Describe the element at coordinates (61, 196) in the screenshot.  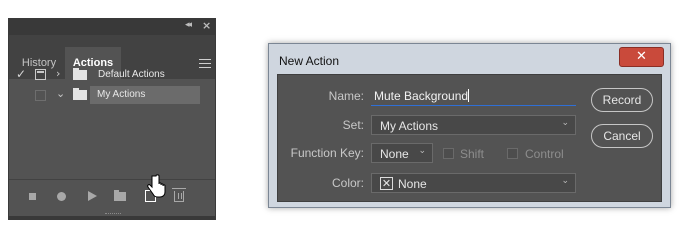
I see `record-icon` at that location.